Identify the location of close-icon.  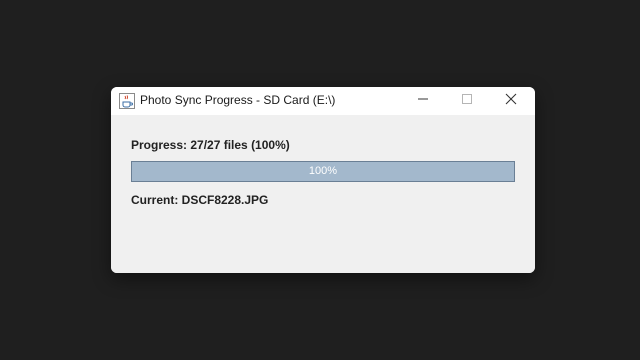
(511, 101).